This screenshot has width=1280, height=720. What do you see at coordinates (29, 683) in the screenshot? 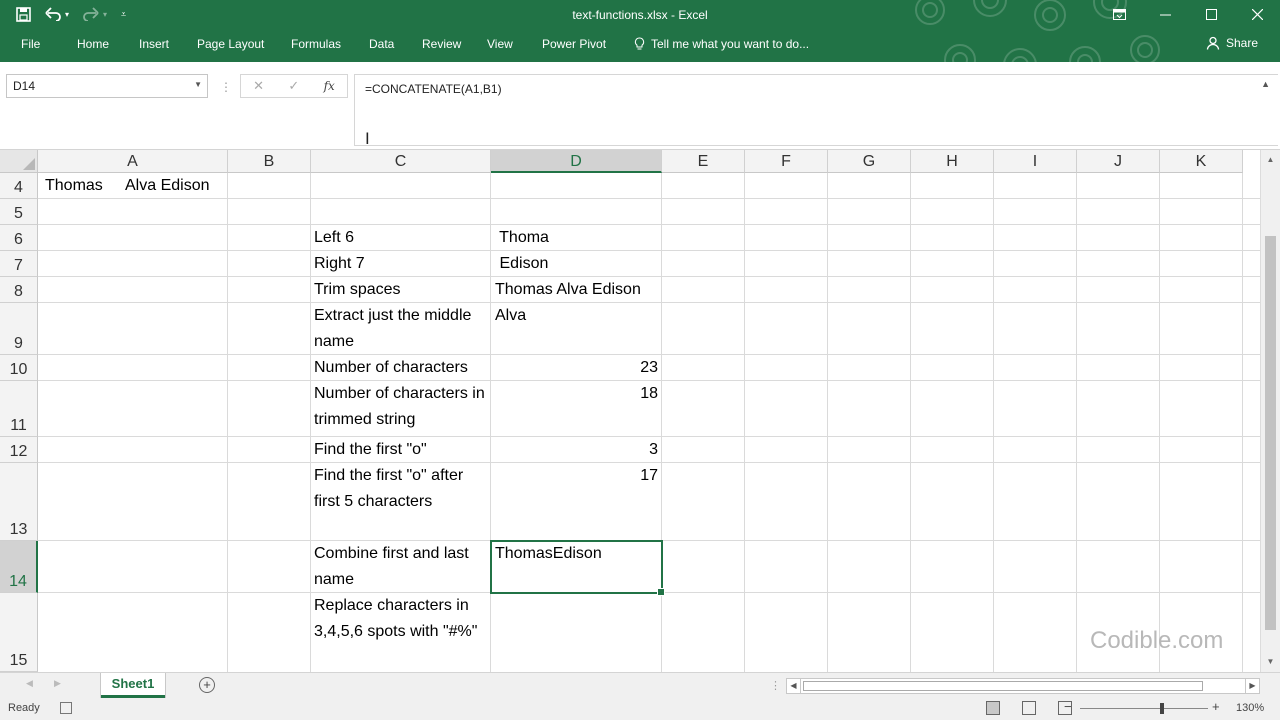
I see `previous-sheet-icon: ◀` at bounding box center [29, 683].